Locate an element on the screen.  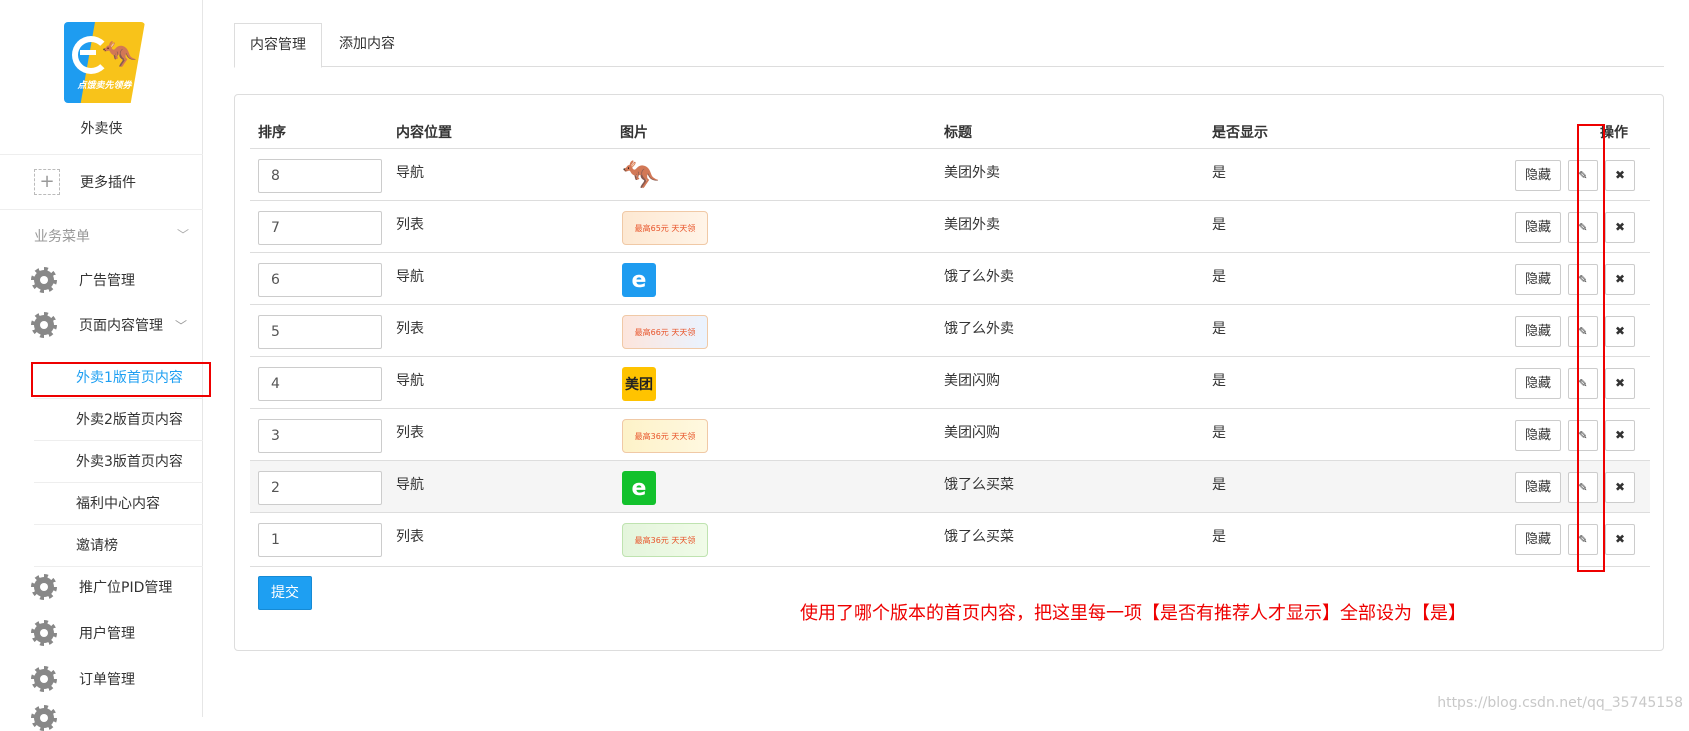
sidebar-item-more is located at coordinates (55, 718).